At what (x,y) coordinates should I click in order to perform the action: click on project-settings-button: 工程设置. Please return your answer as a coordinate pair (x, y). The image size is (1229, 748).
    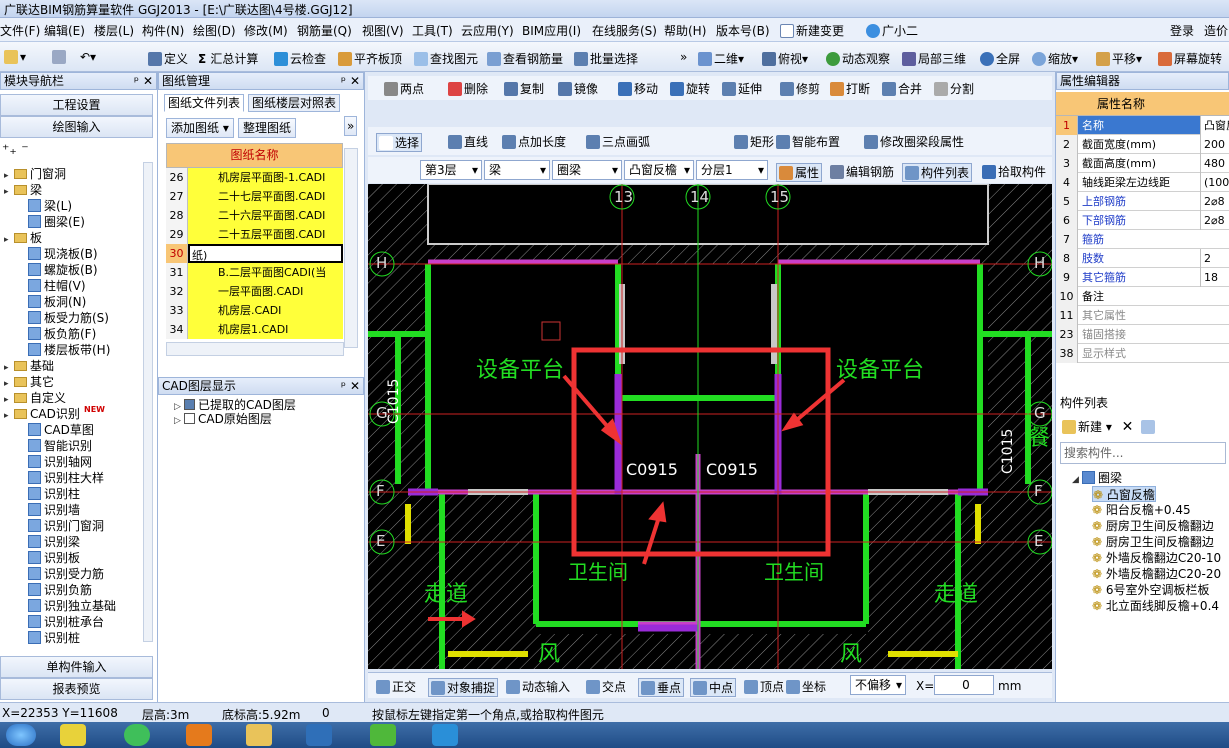
    Looking at the image, I should click on (76, 105).